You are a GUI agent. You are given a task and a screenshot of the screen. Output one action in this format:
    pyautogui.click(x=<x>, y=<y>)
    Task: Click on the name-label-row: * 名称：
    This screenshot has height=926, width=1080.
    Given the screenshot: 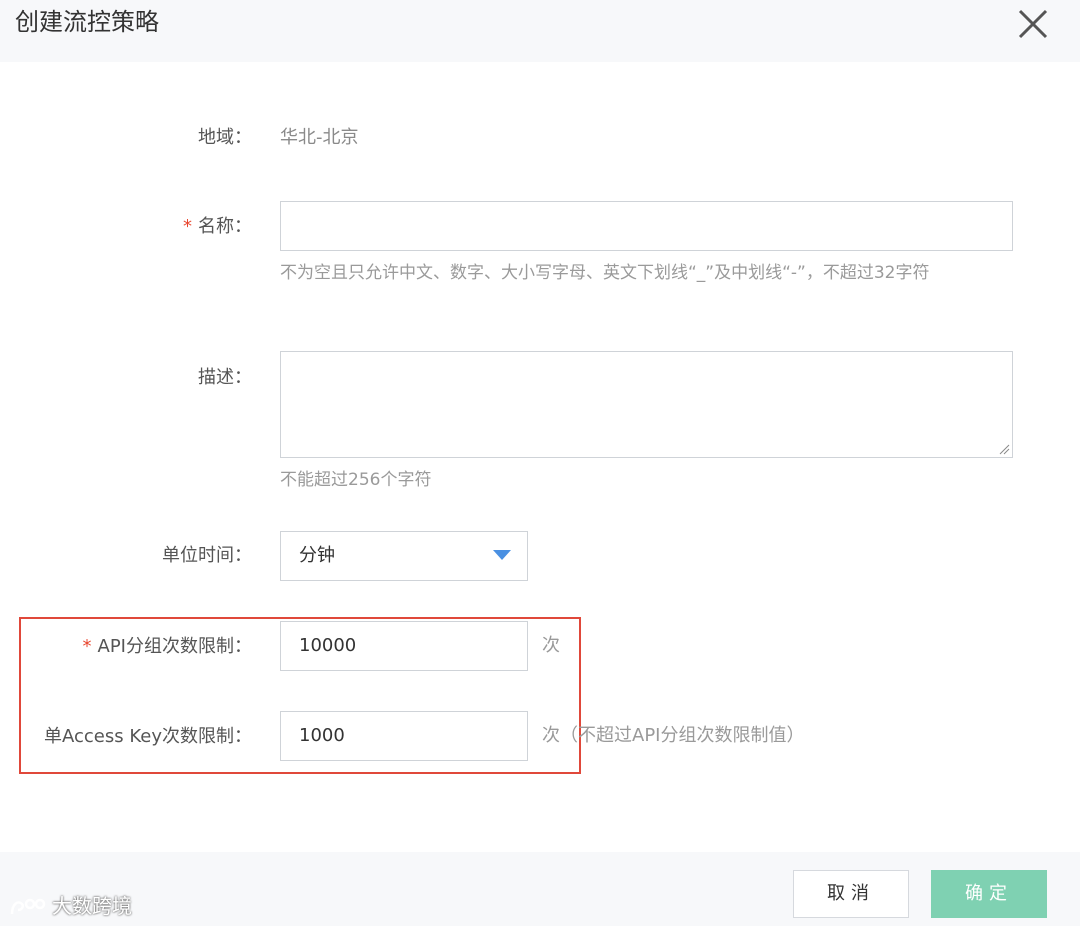 What is the action you would take?
    pyautogui.click(x=217, y=227)
    